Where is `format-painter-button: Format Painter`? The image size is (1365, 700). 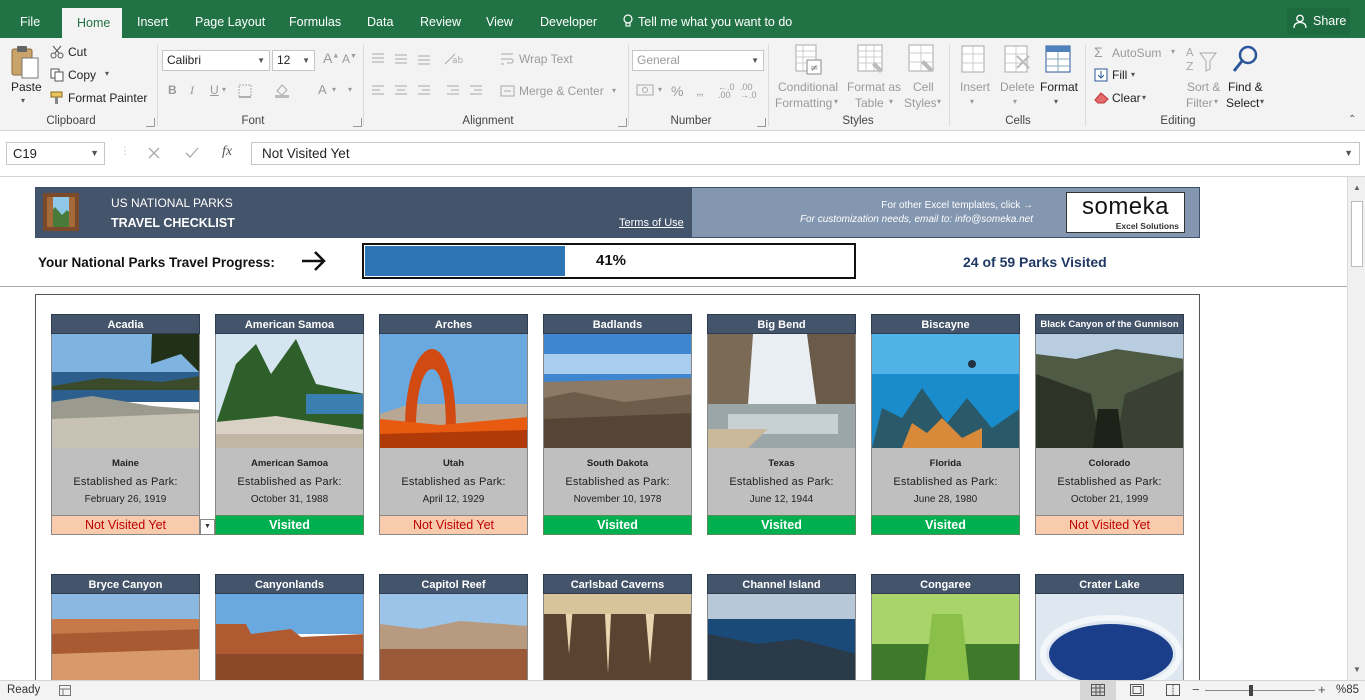 format-painter-button: Format Painter is located at coordinates (107, 98).